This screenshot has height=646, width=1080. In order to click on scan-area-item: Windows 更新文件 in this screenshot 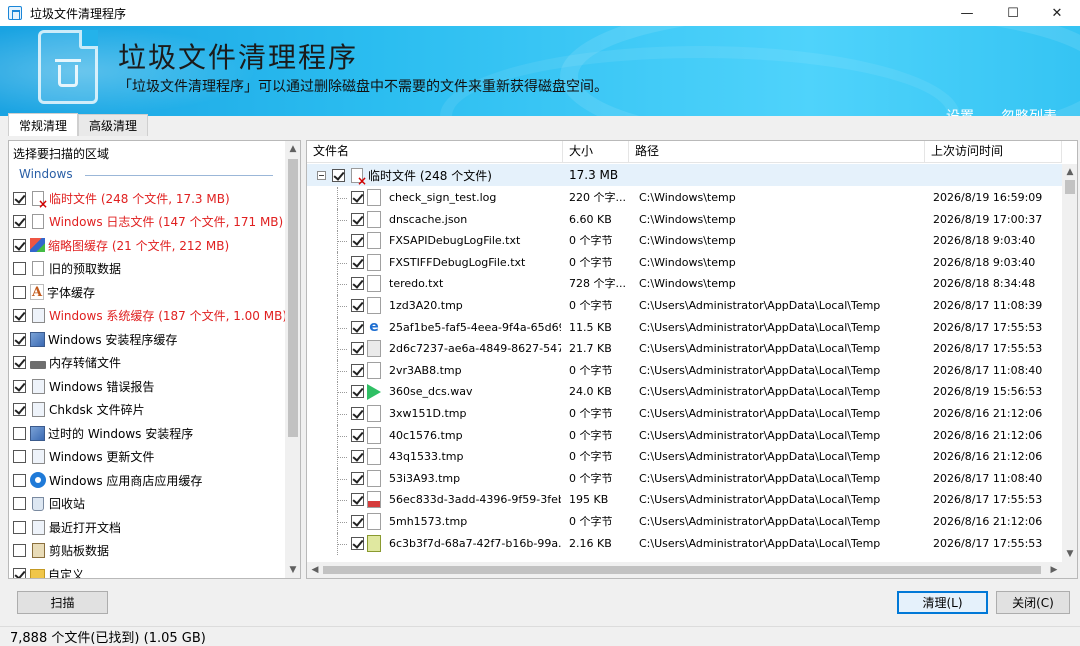, I will do `click(147, 457)`.